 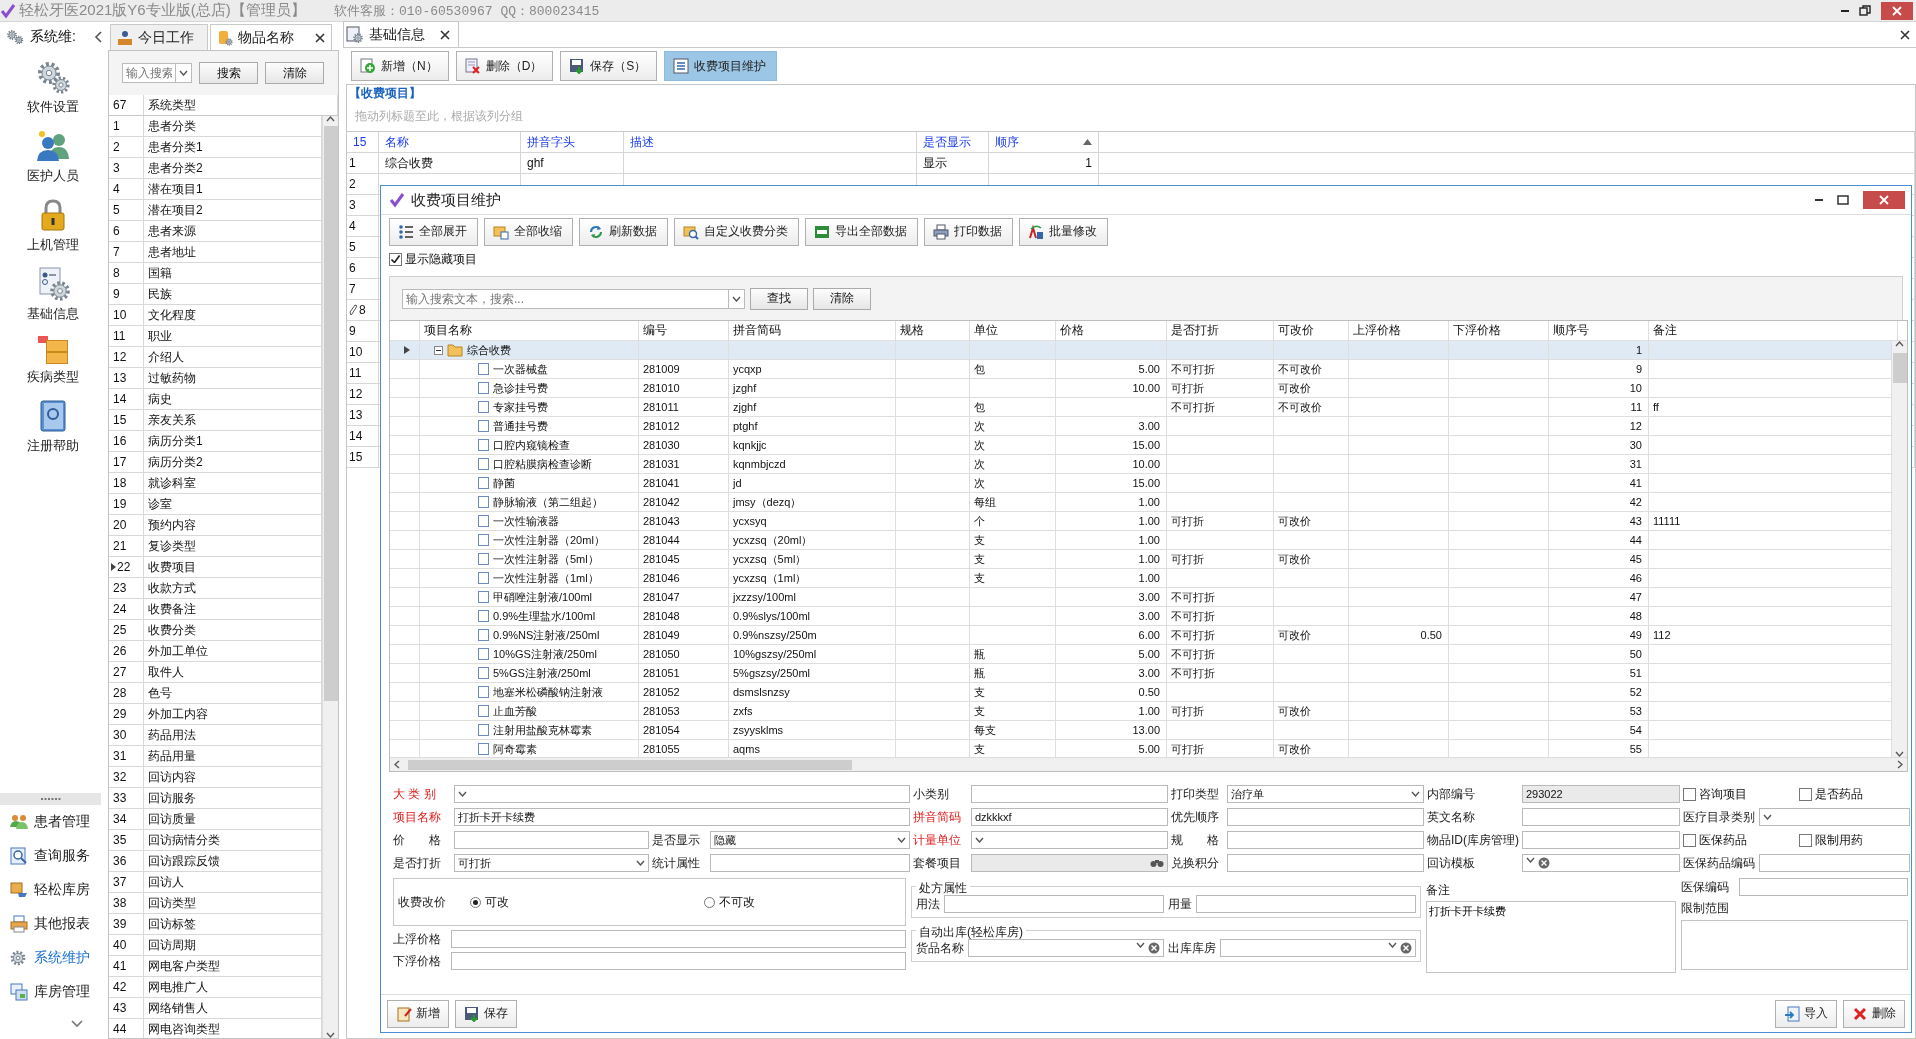 What do you see at coordinates (215, 630) in the screenshot?
I see `list-row: 25 收费分类` at bounding box center [215, 630].